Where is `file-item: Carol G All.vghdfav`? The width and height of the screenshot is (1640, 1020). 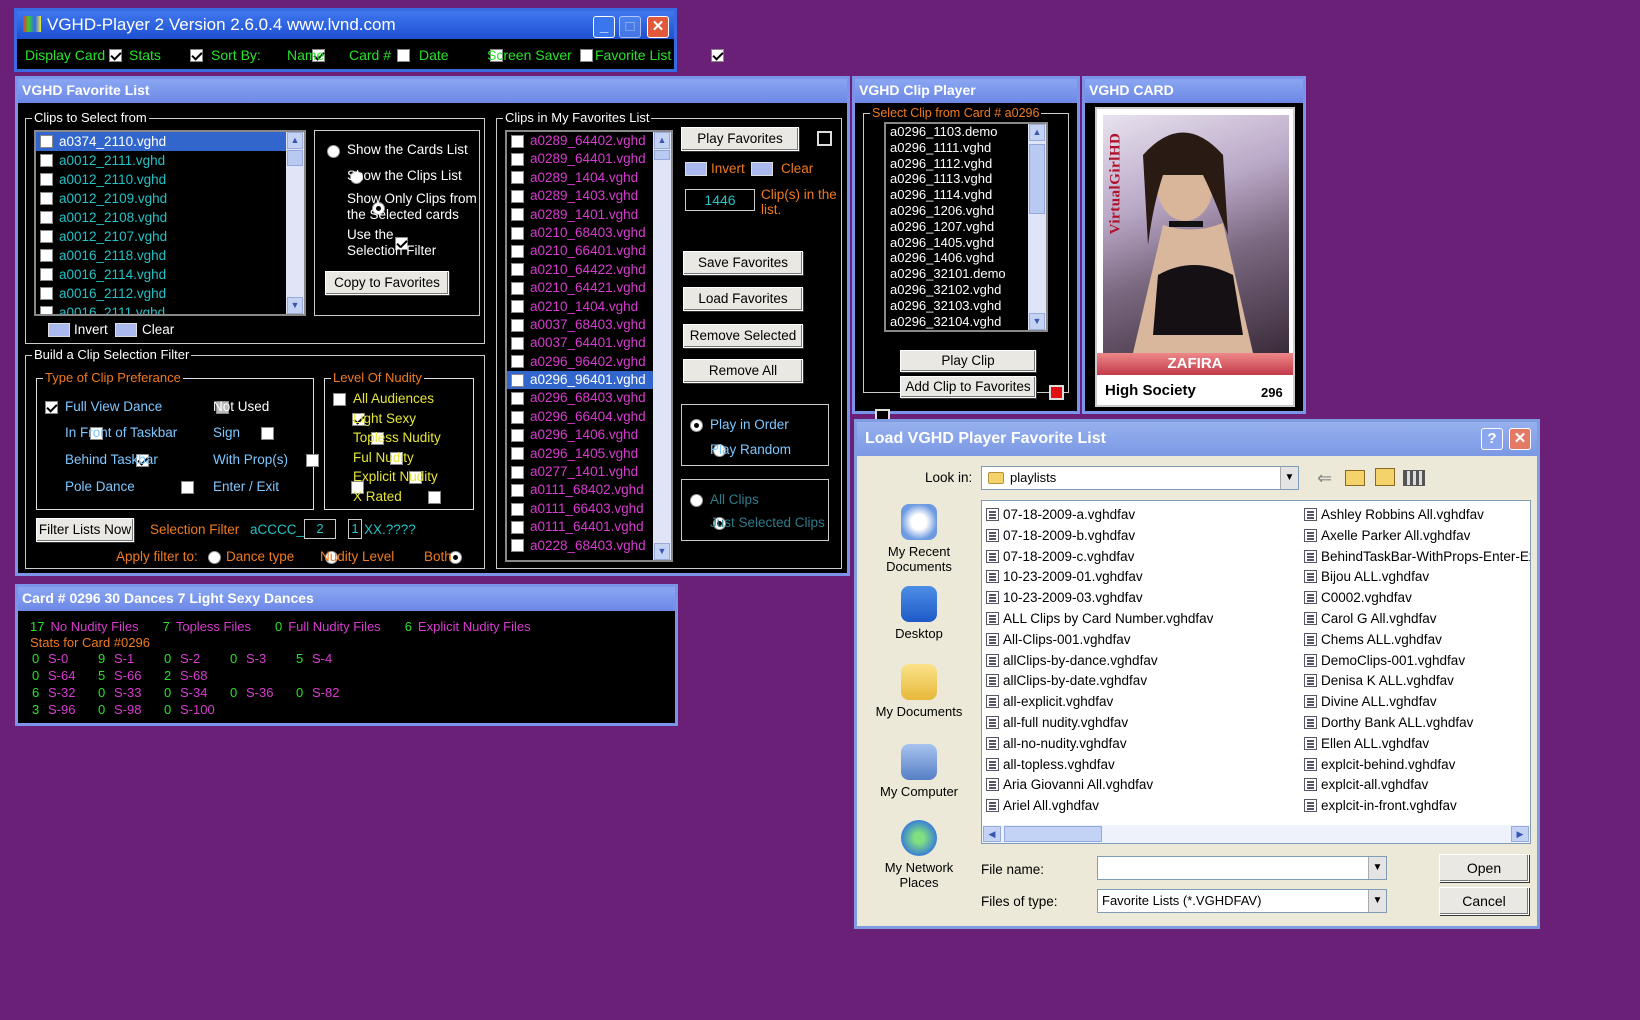
file-item: Carol G All.vghdfav is located at coordinates (1417, 619).